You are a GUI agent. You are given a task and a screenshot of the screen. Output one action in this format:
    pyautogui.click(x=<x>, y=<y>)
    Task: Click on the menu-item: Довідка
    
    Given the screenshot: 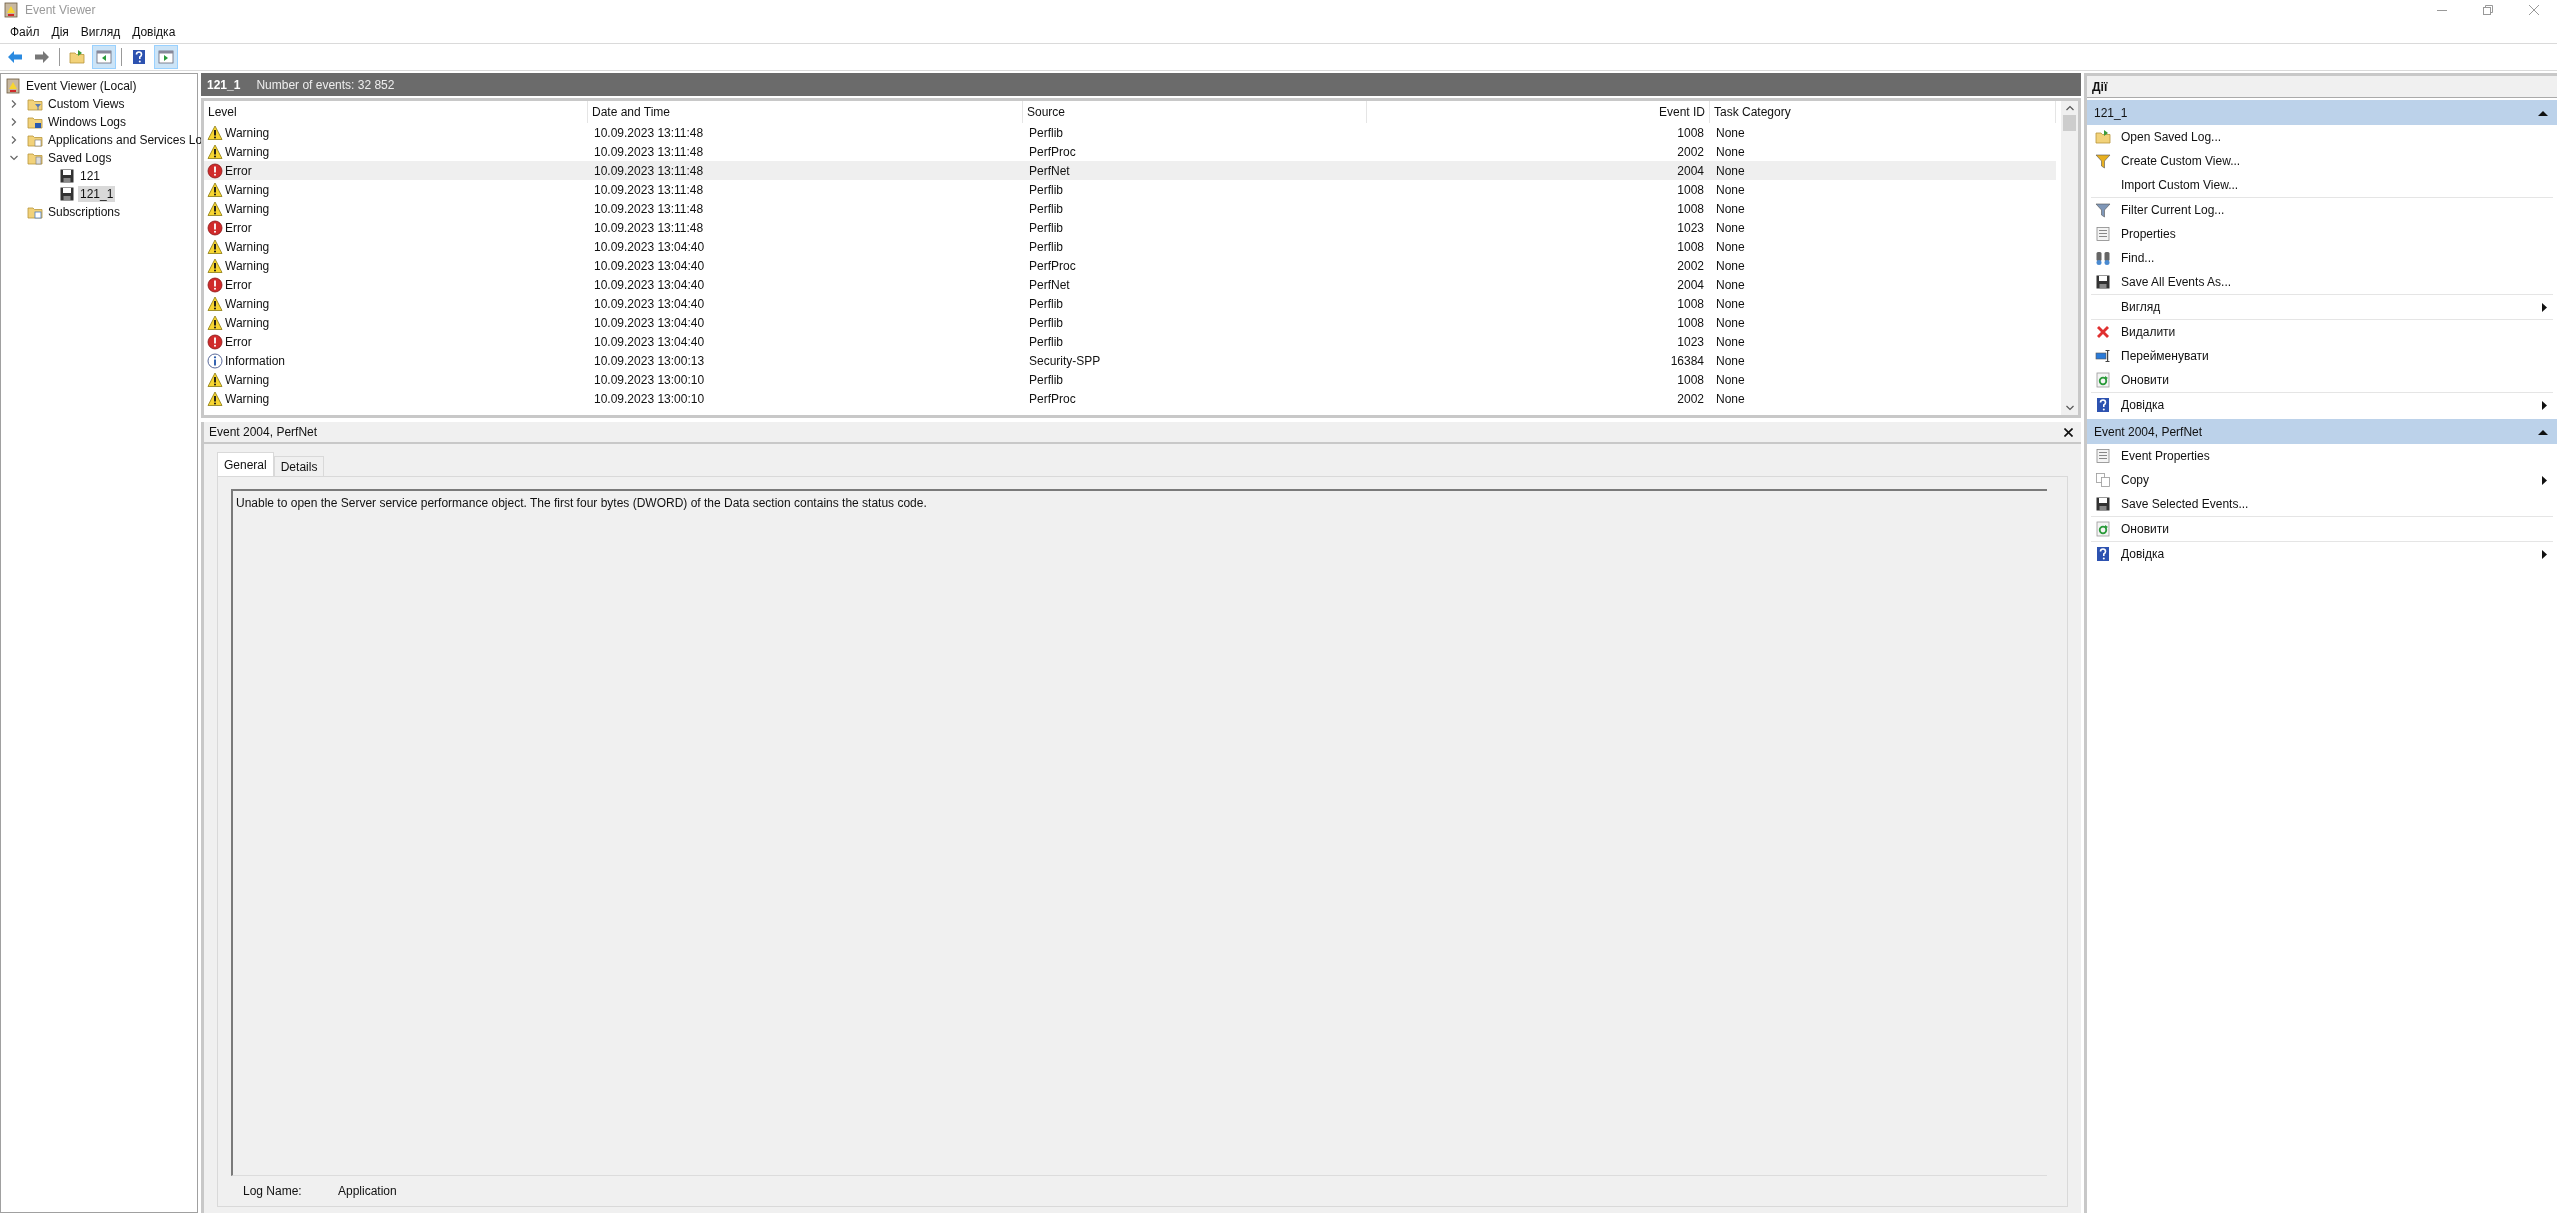 What is the action you would take?
    pyautogui.click(x=154, y=31)
    